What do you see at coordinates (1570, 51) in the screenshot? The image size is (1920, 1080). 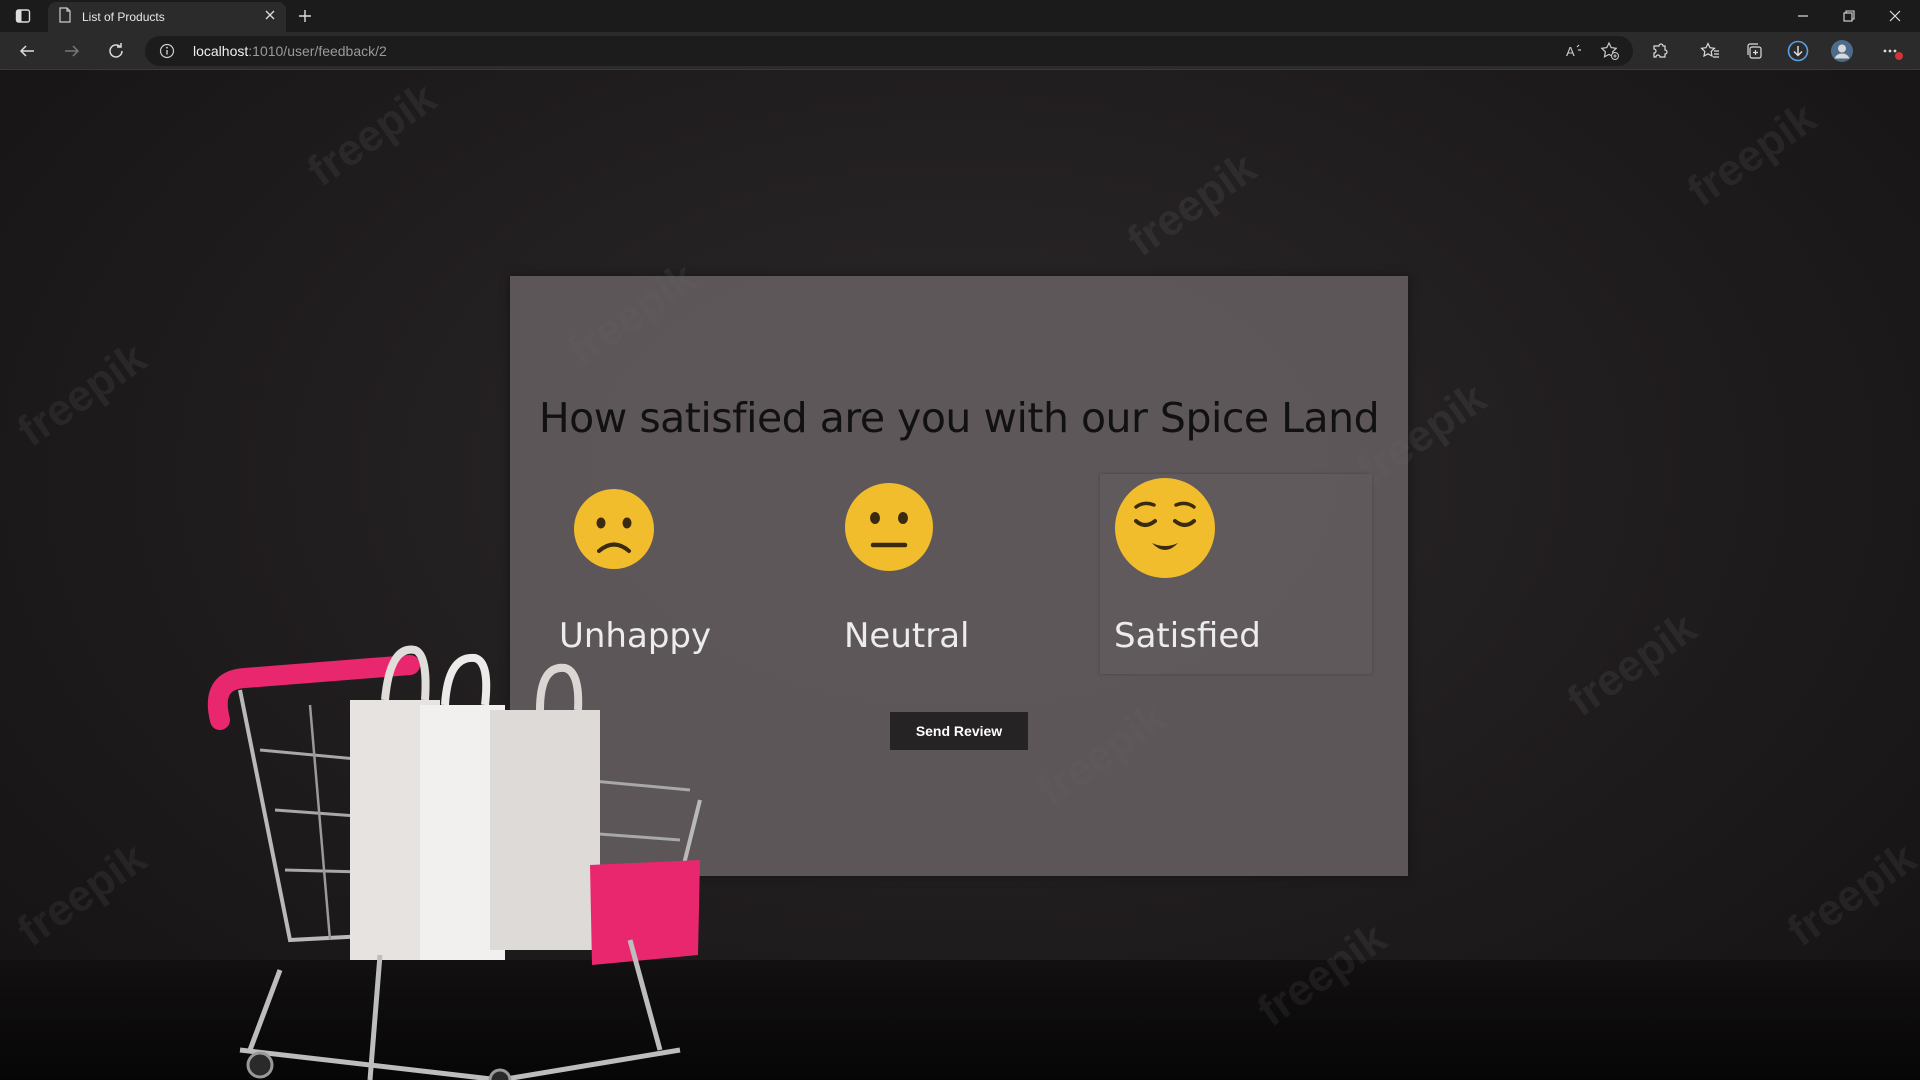 I see `svg-text: A` at bounding box center [1570, 51].